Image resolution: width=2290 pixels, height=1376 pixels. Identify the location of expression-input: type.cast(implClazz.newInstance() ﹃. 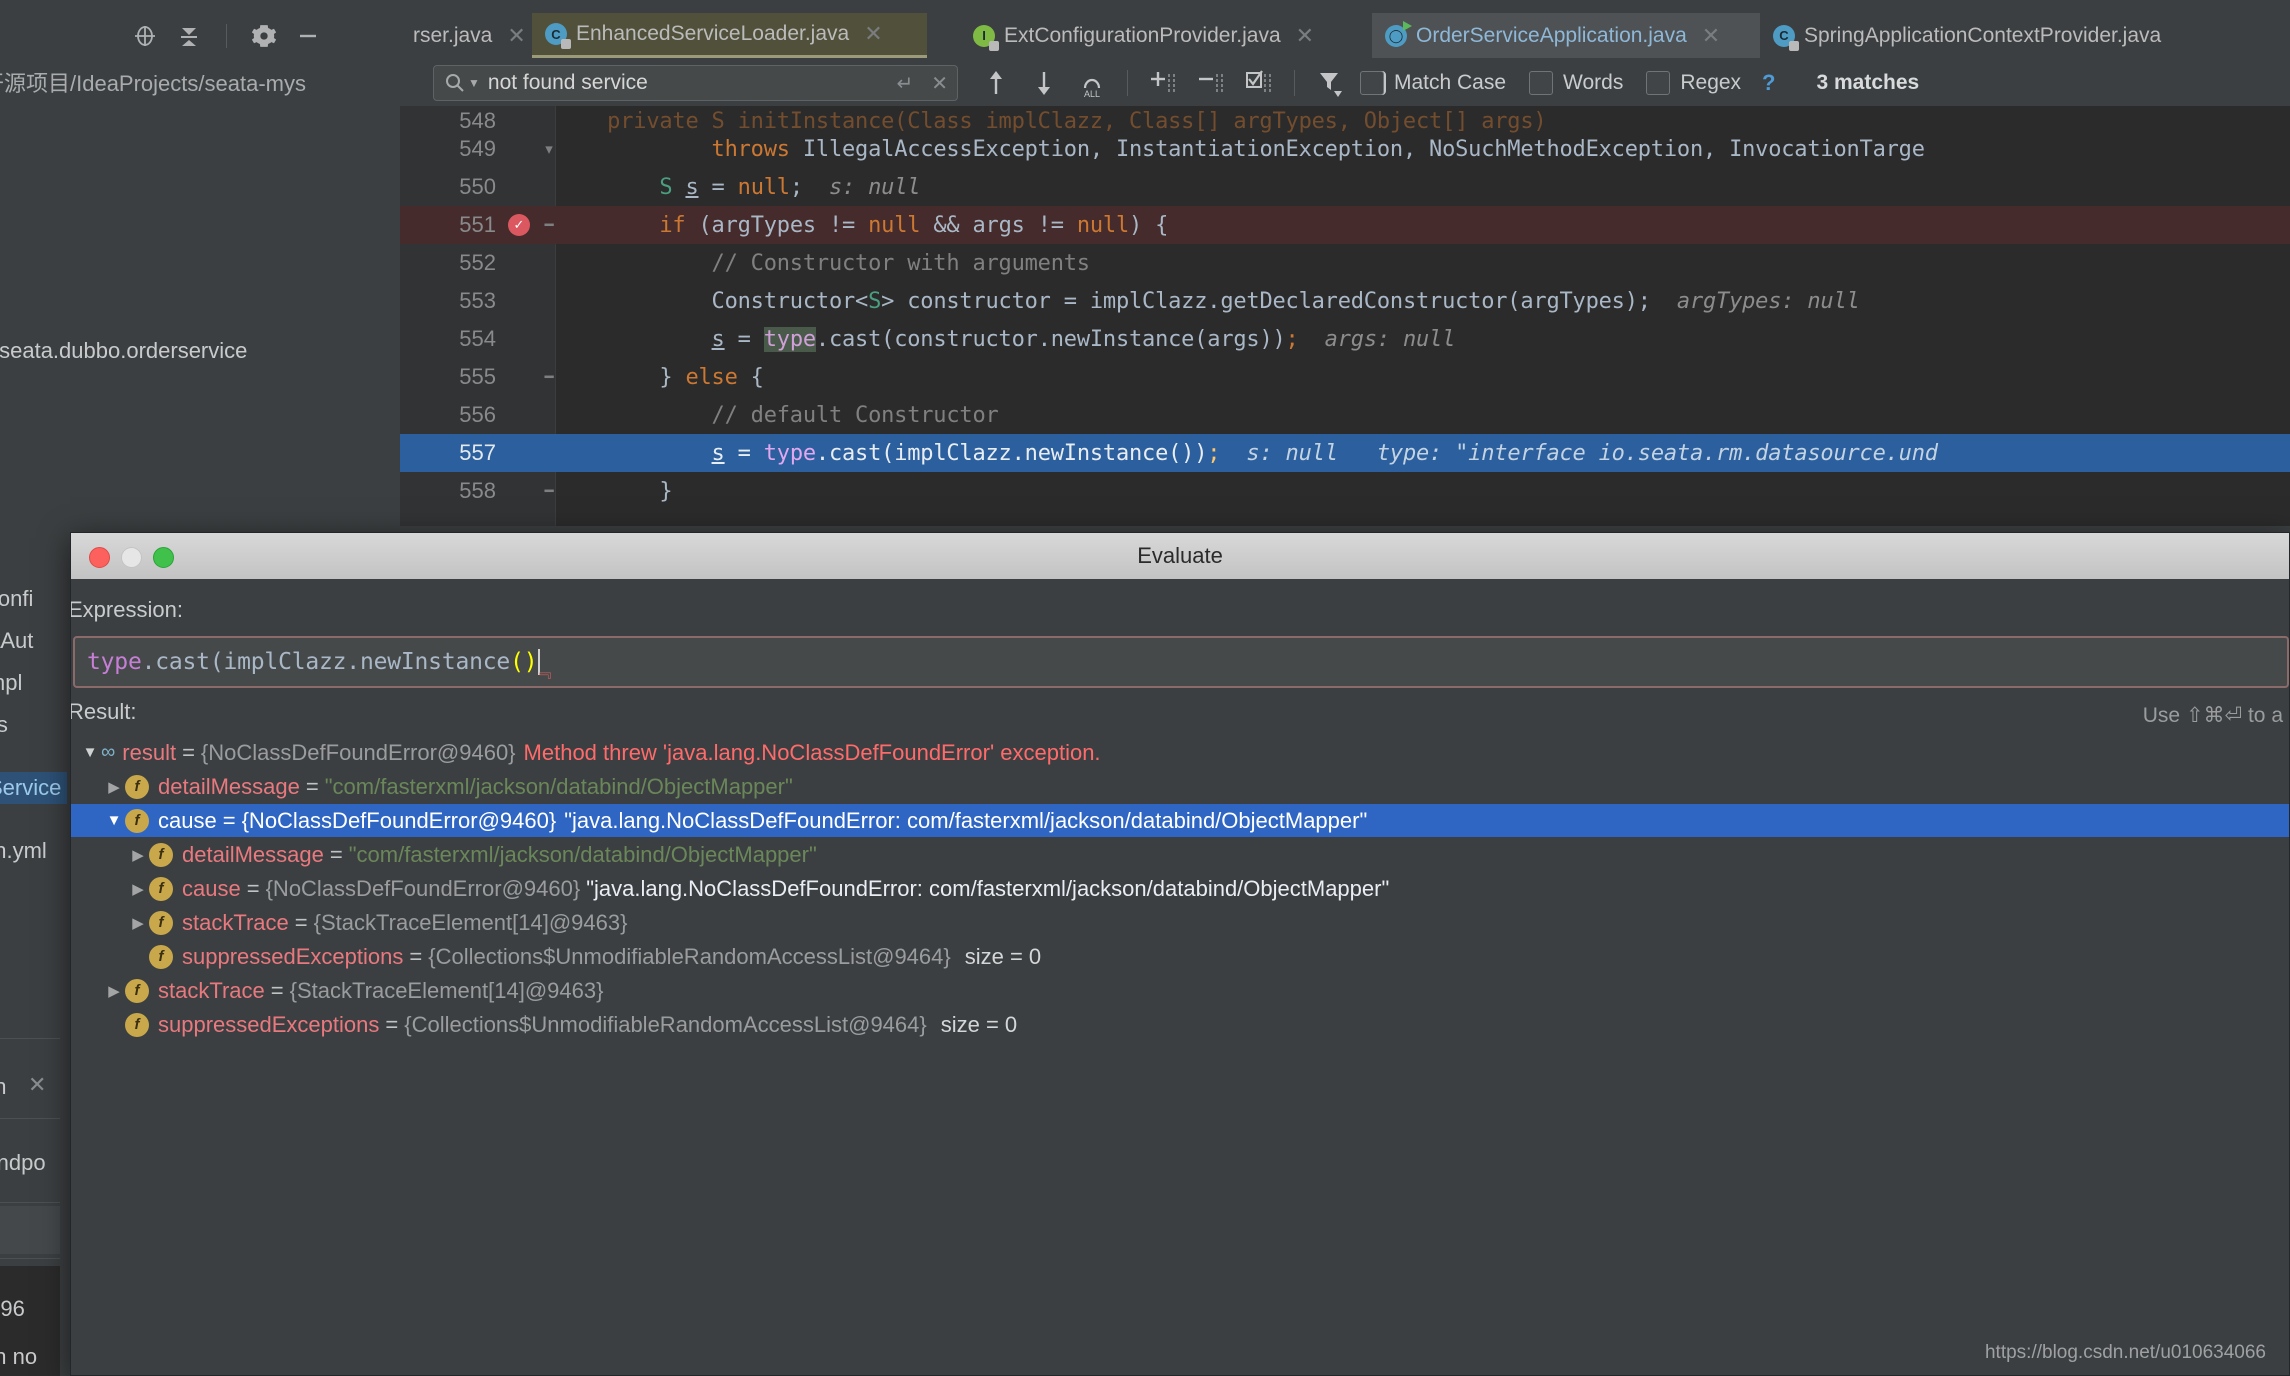
(1181, 662).